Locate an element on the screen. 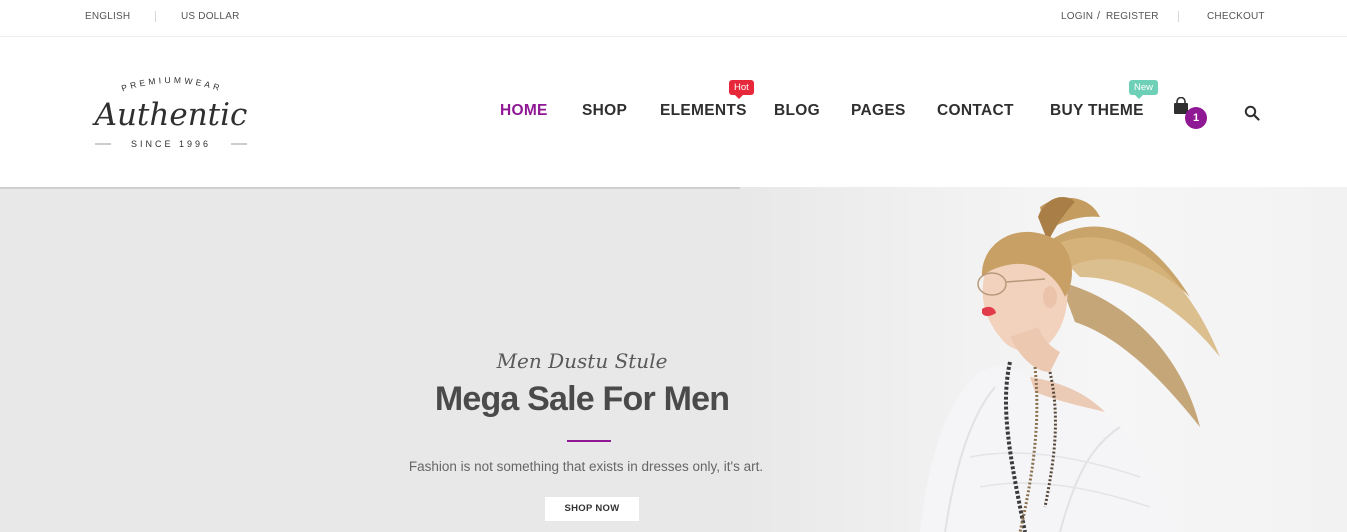  nav-contact: CONTACT is located at coordinates (975, 111).